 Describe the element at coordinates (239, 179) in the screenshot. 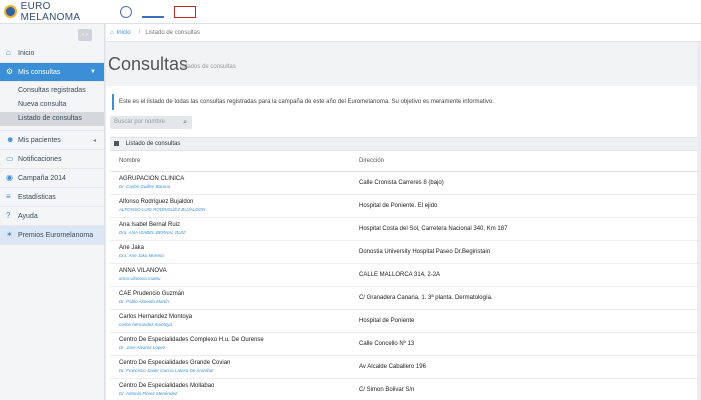

I see `consulta-name: AGRUPACION CLINICA` at that location.